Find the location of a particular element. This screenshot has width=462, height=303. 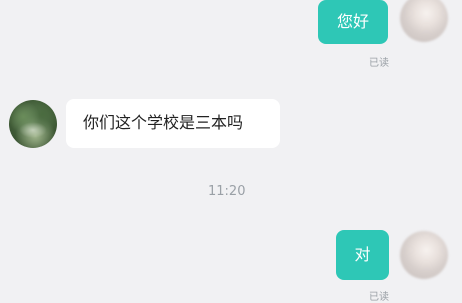

message-text: 您好 is located at coordinates (352, 21).